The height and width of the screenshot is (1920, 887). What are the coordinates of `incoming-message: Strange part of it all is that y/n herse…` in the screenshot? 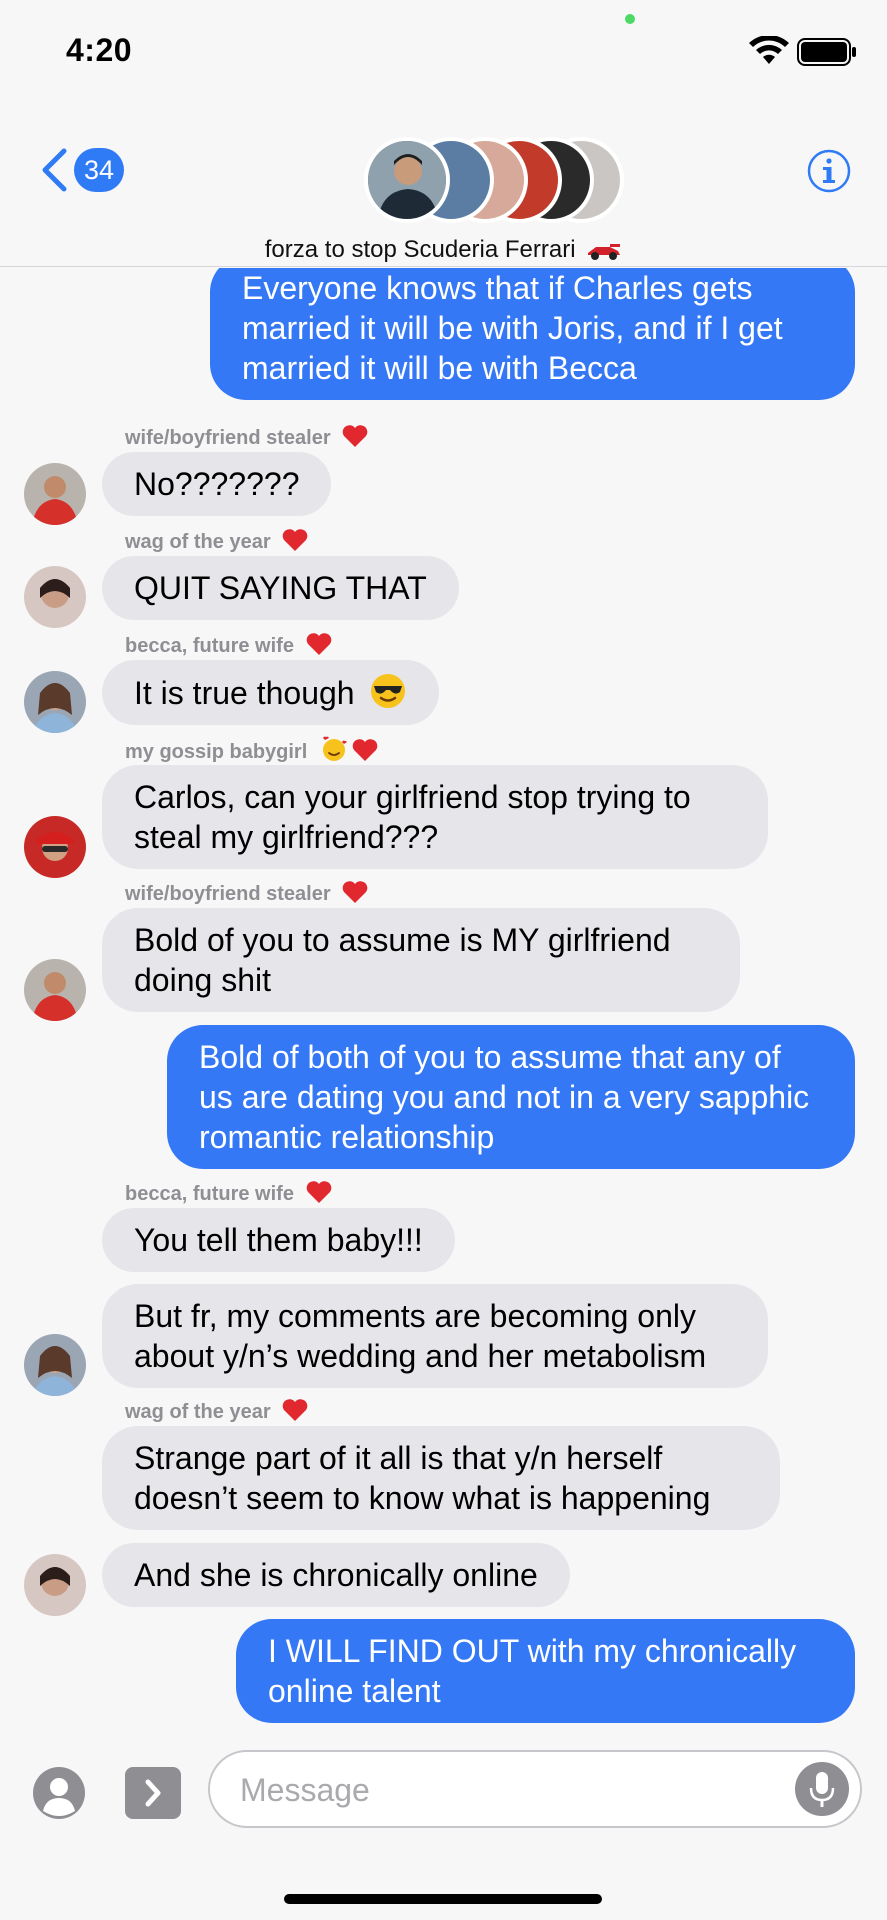 It's located at (441, 1478).